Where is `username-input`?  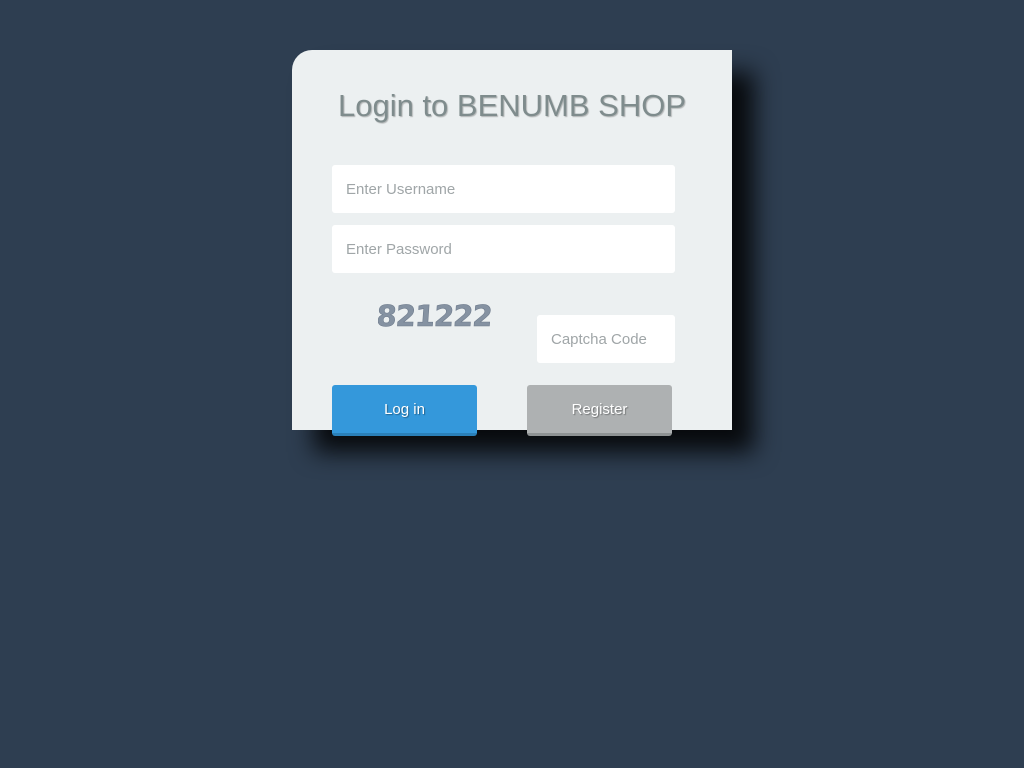
username-input is located at coordinates (503, 189).